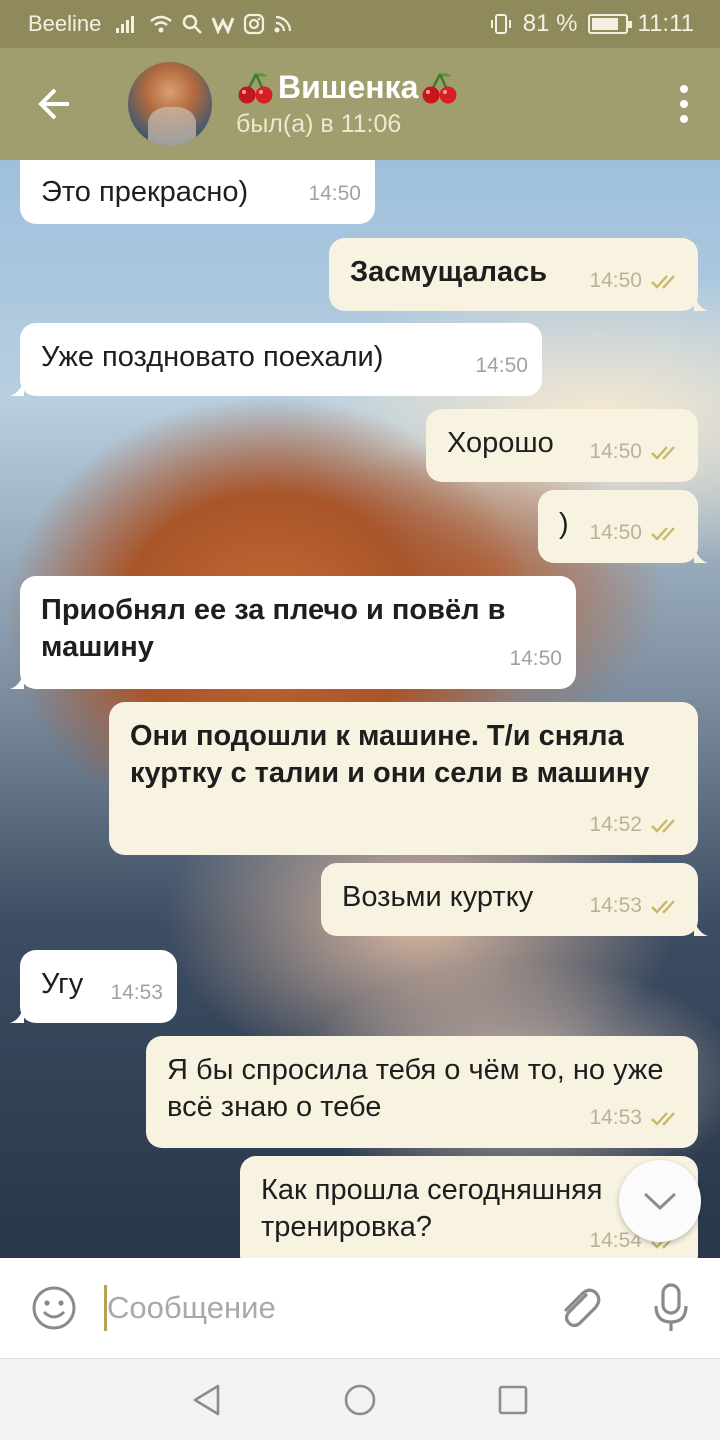 The image size is (720, 1440). I want to click on message-incoming: Уже поздновато поехали) 14:50, so click(276, 359).